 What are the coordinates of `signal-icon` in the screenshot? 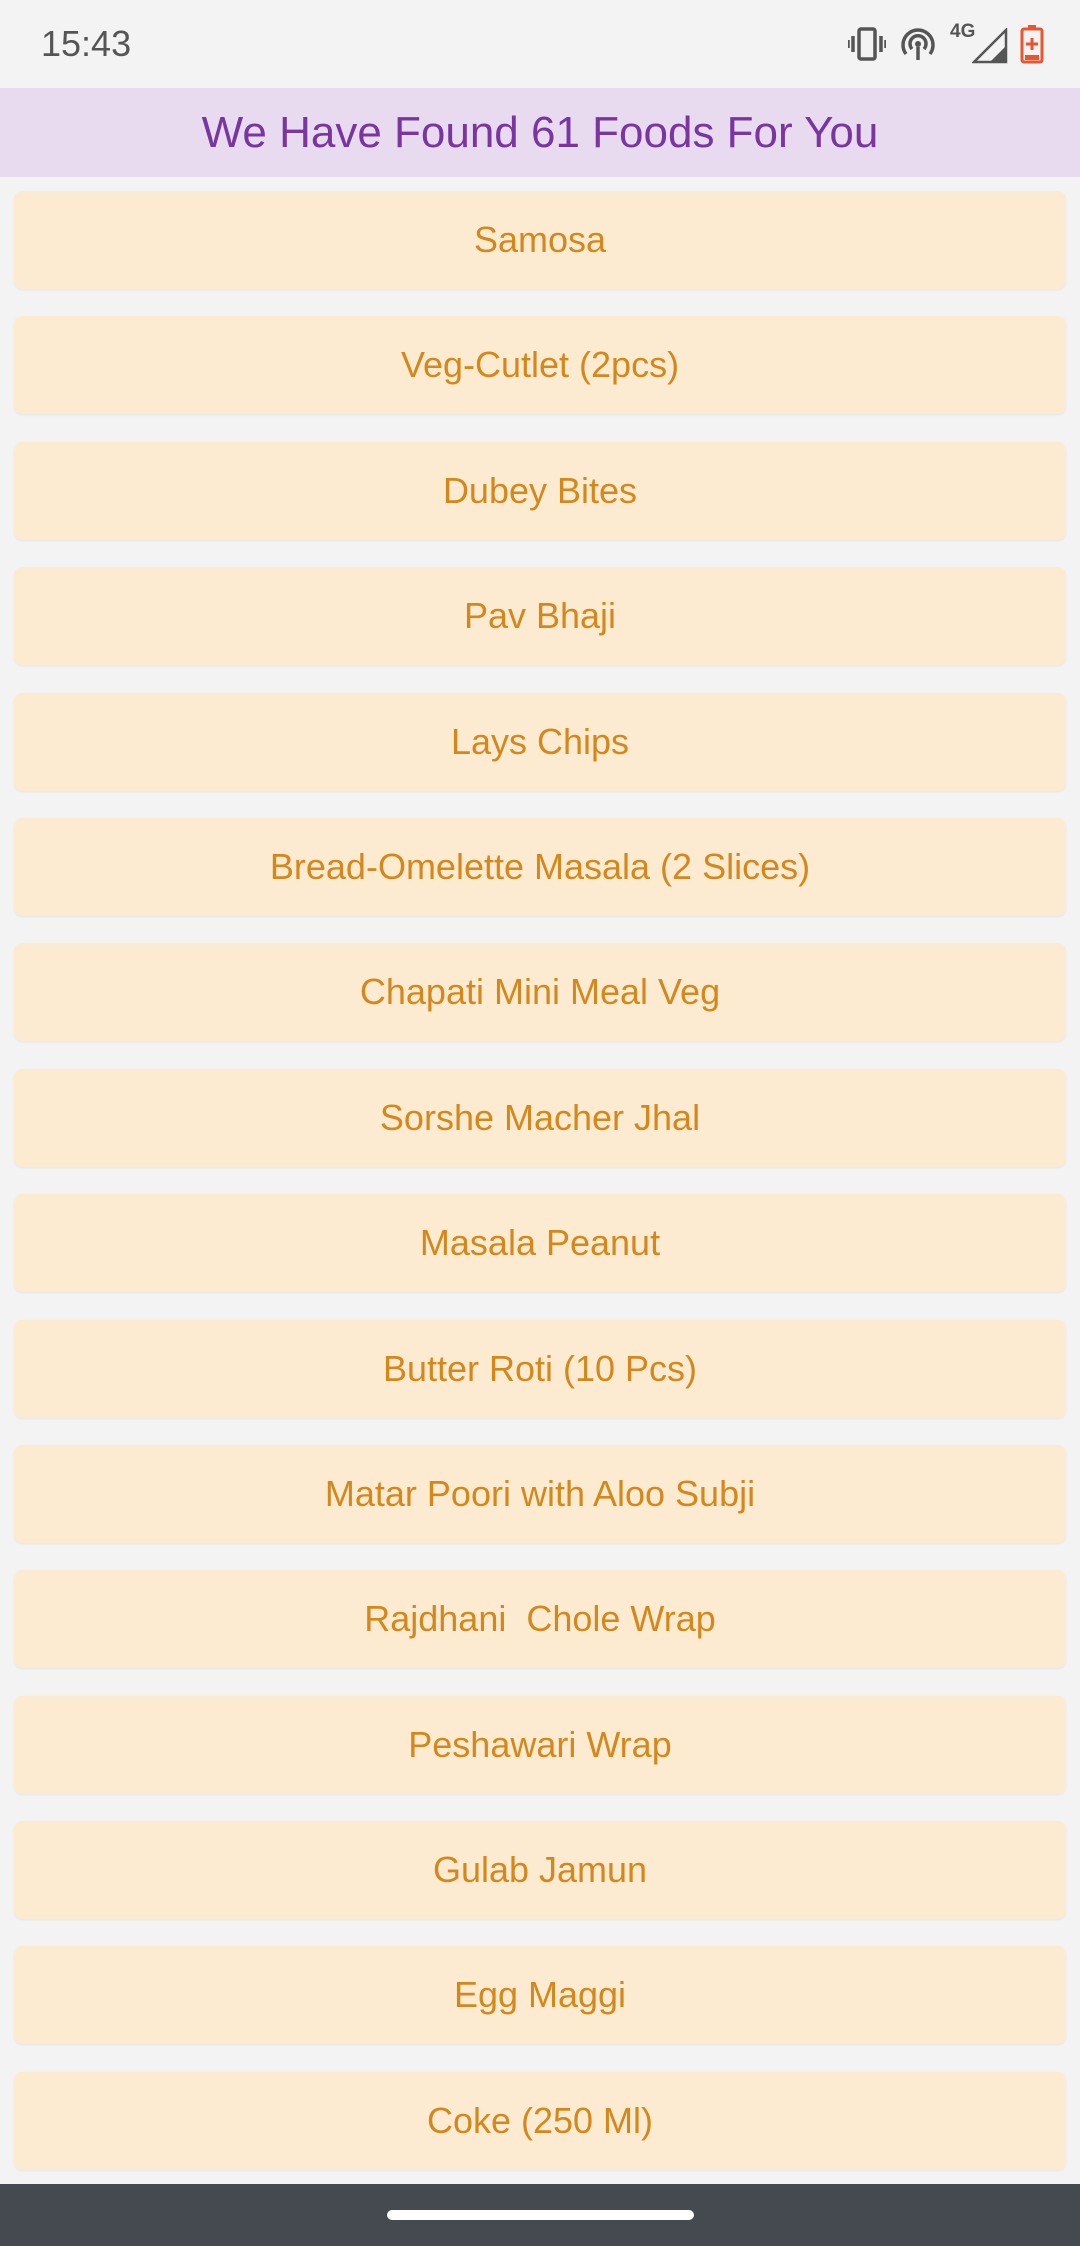 It's located at (990, 46).